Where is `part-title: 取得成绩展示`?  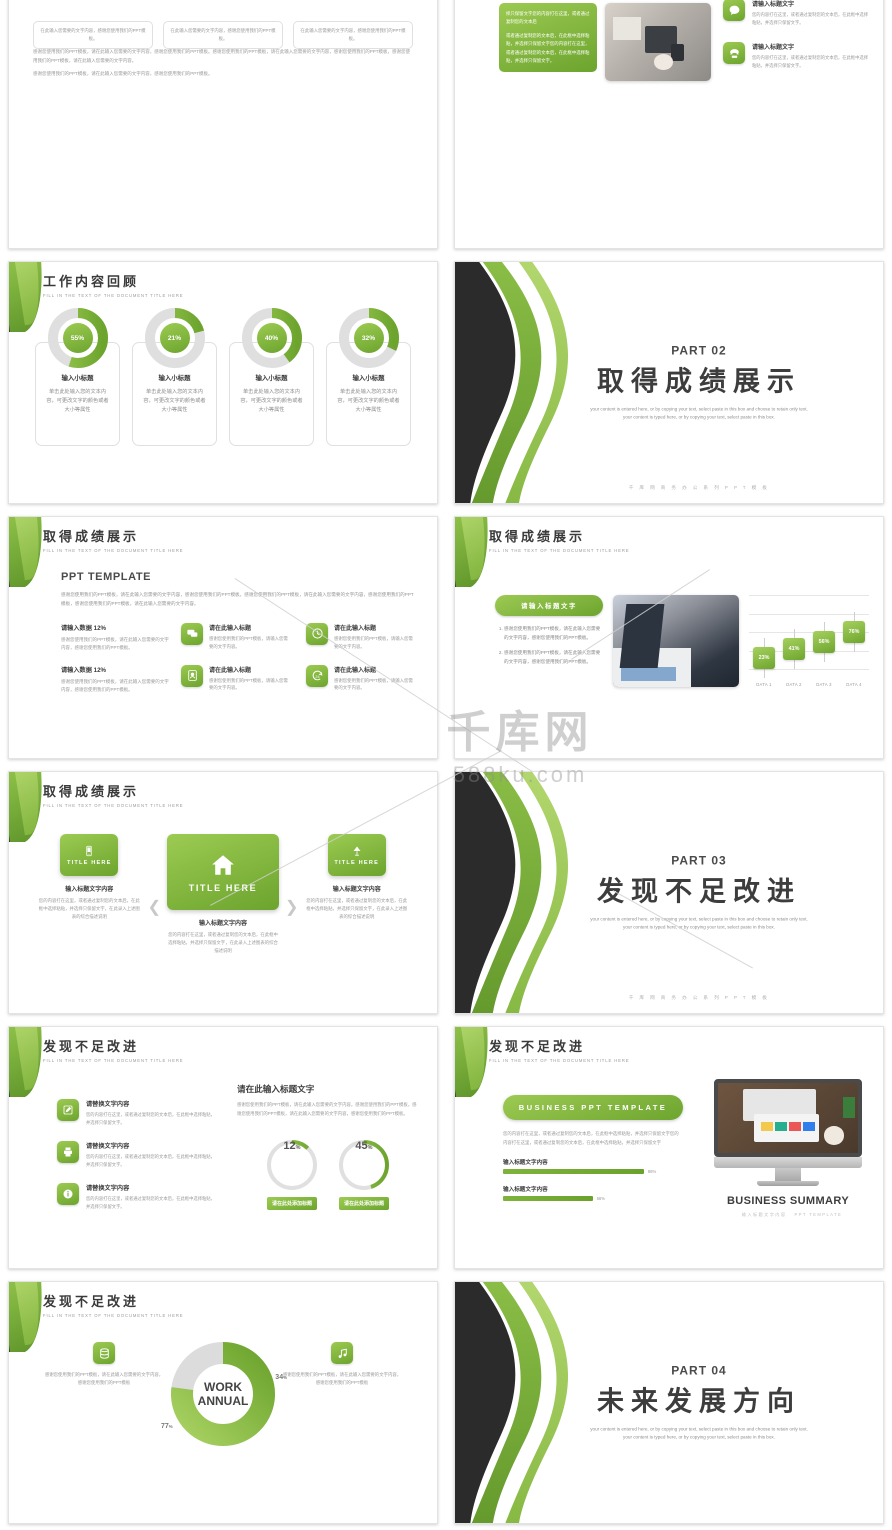 part-title: 取得成绩展示 is located at coordinates (699, 380).